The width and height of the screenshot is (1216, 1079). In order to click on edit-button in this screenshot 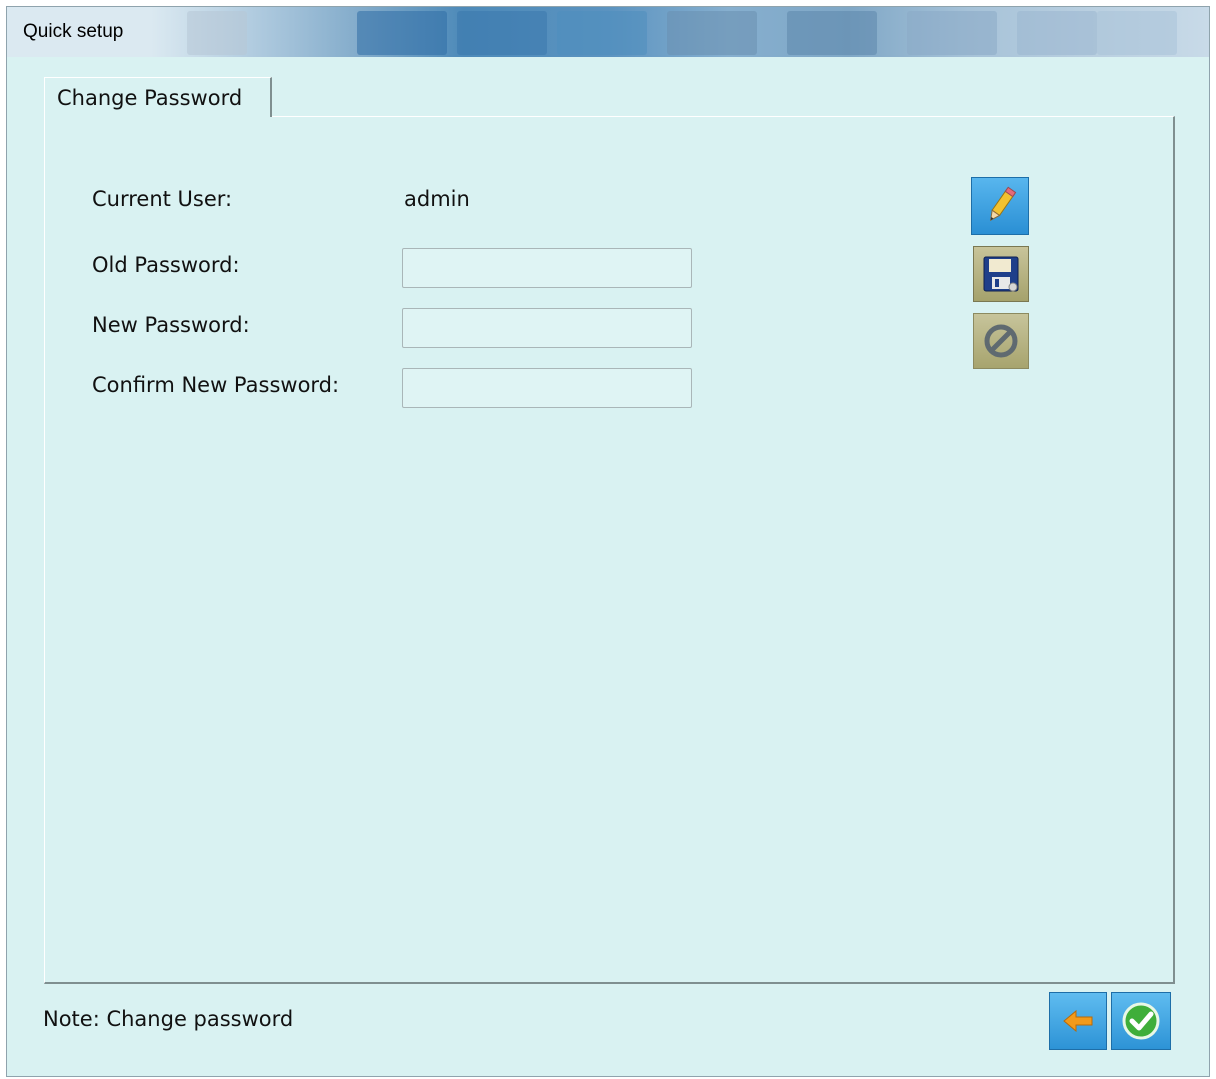, I will do `click(1000, 206)`.